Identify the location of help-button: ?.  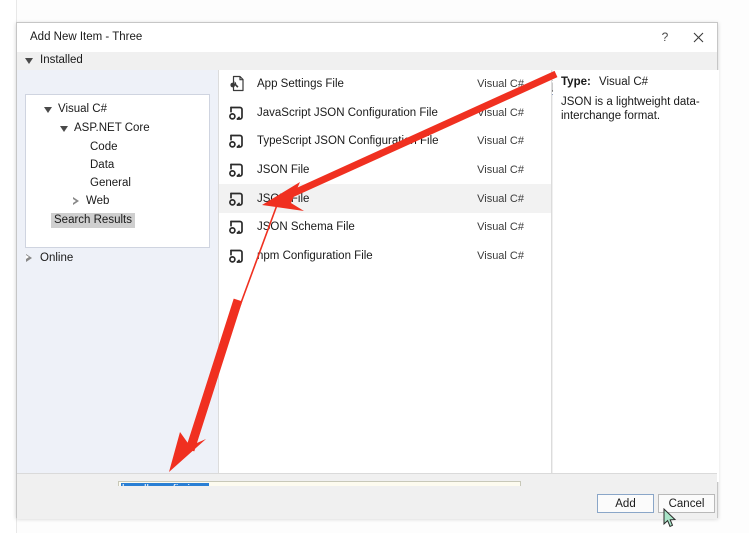
(665, 37).